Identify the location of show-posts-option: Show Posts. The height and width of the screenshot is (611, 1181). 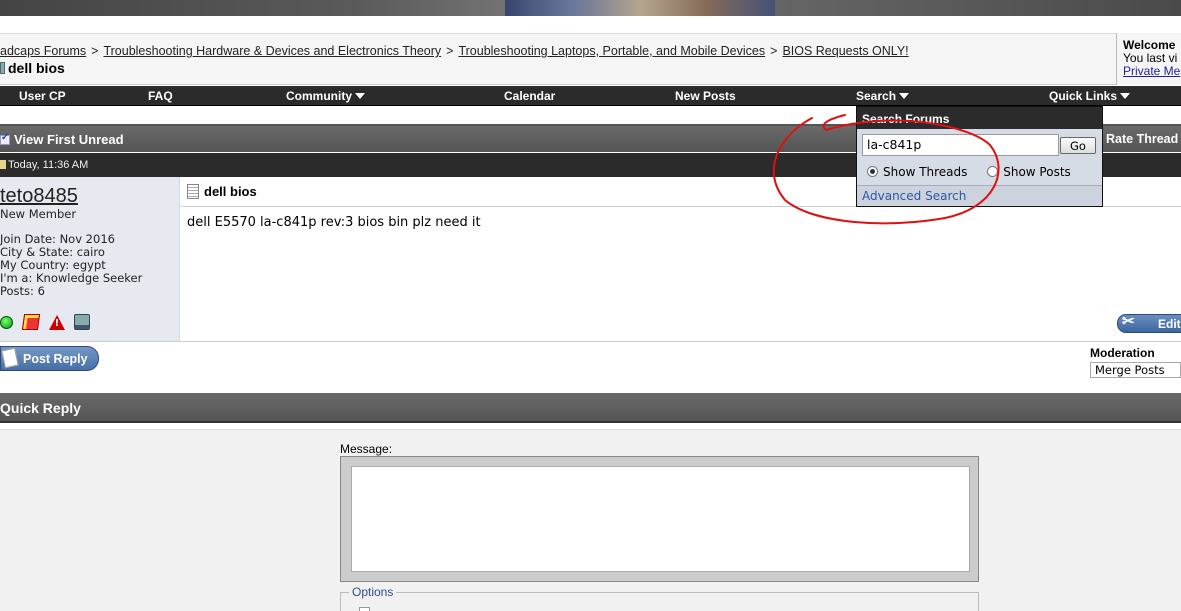
(1029, 172).